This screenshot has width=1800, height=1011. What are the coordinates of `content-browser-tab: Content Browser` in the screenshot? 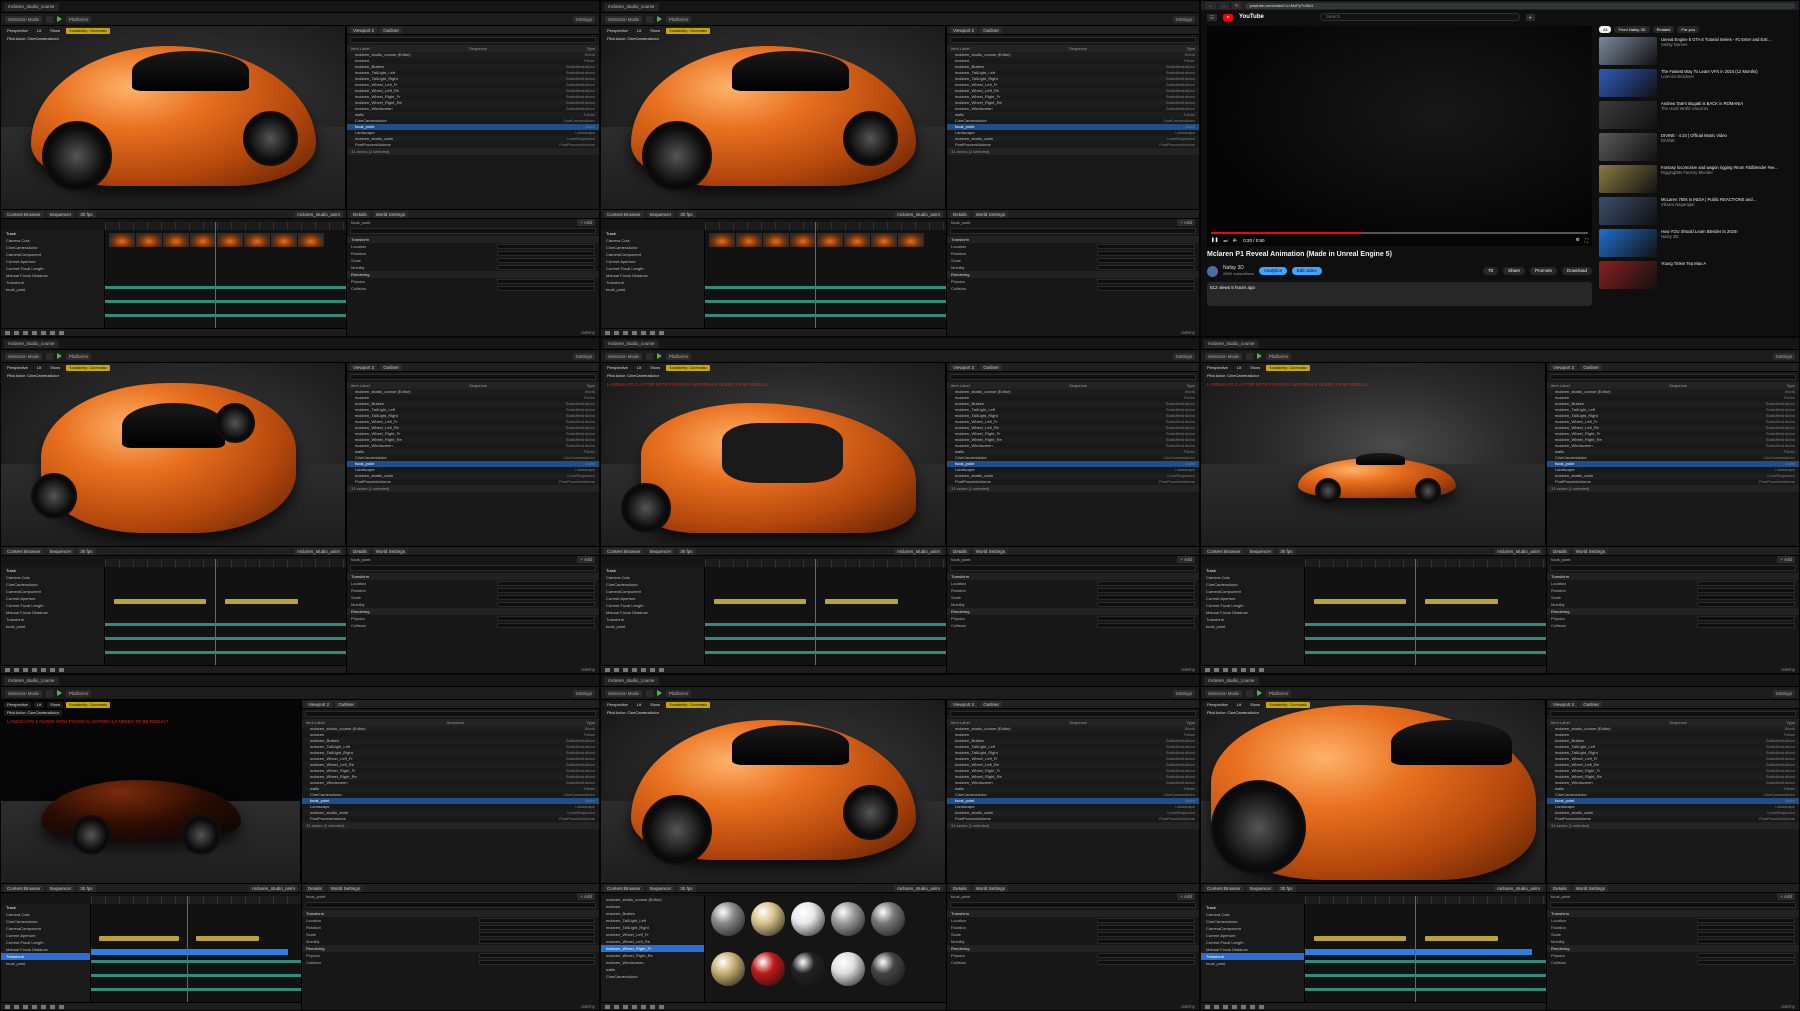 It's located at (624, 888).